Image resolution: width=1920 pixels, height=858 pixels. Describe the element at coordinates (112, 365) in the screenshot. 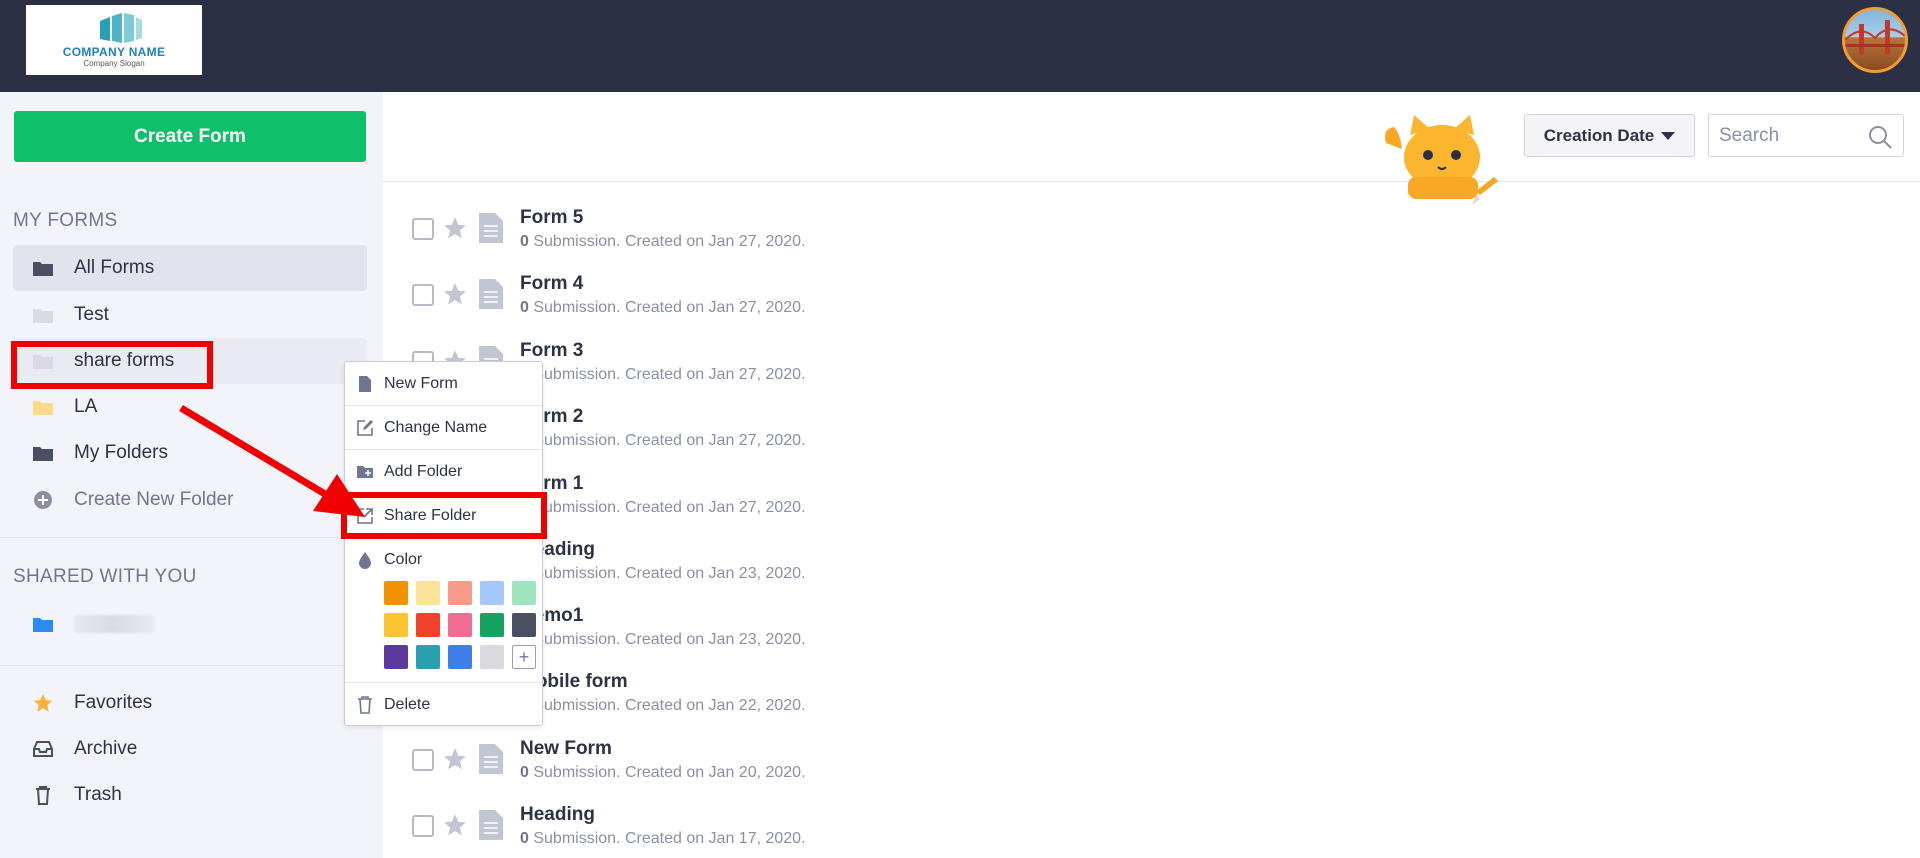

I see `highlight-box-share-forms` at that location.